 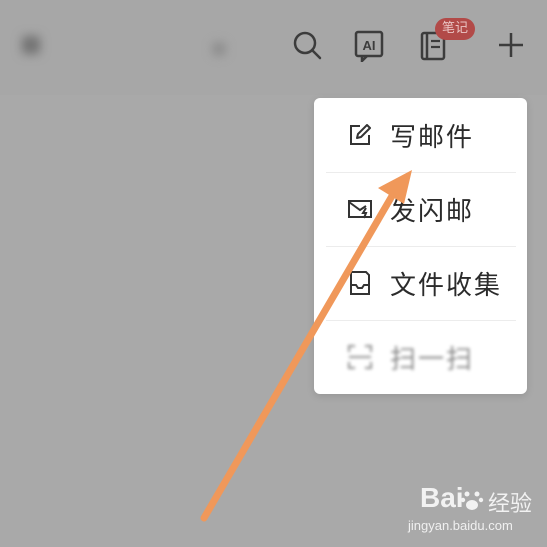 I want to click on edit-icon, so click(x=360, y=135).